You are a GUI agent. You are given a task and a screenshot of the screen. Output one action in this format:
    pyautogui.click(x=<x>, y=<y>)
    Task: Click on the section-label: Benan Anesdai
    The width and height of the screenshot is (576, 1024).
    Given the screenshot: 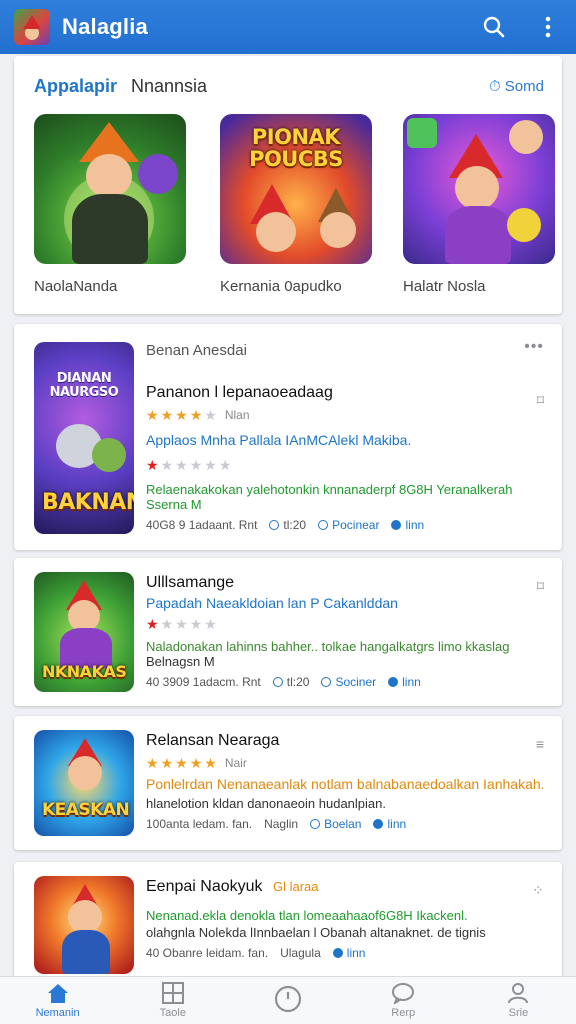 What is the action you would take?
    pyautogui.click(x=196, y=350)
    